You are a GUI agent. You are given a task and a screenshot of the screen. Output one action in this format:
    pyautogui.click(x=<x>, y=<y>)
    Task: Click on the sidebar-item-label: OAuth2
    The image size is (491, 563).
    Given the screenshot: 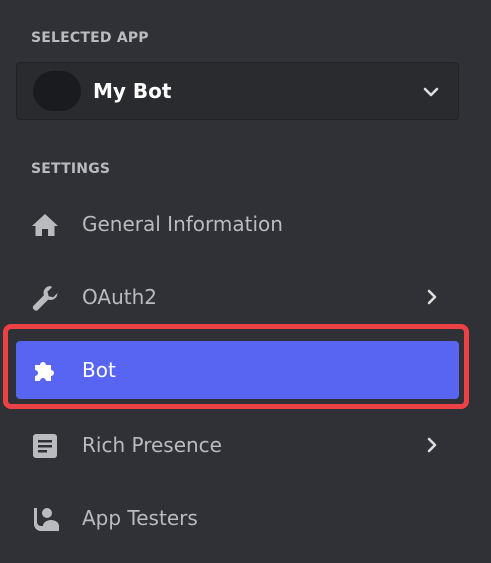 What is the action you would take?
    pyautogui.click(x=119, y=297)
    